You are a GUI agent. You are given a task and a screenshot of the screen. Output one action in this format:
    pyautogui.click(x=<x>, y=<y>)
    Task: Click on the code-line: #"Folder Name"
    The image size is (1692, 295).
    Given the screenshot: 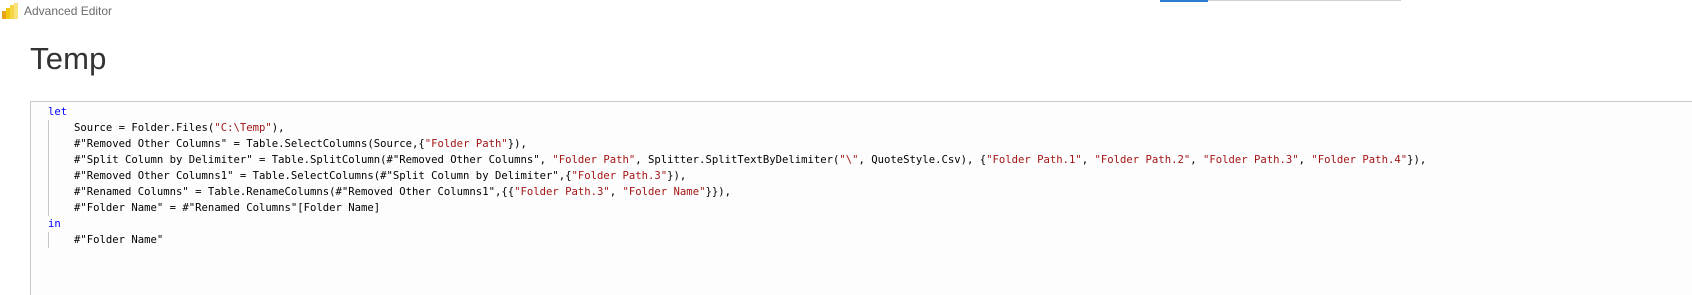 What is the action you would take?
    pyautogui.click(x=861, y=240)
    